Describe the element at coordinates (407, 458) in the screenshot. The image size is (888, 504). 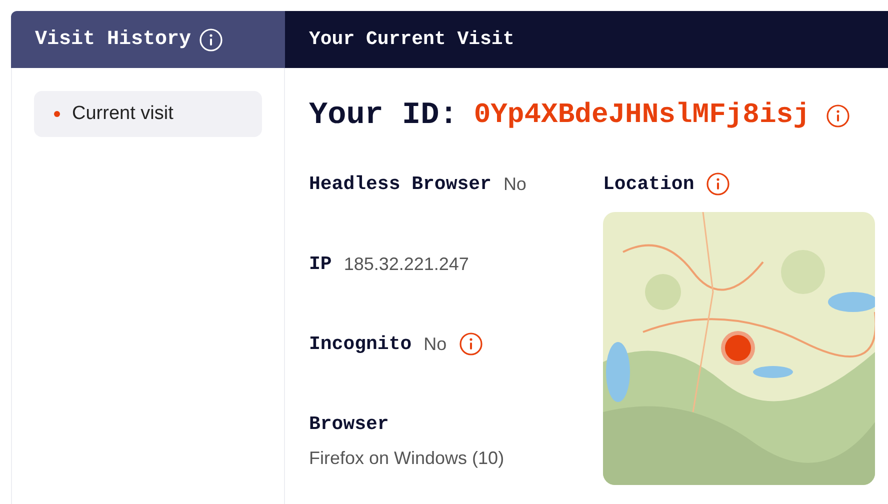
I see `field-value: Firefox on Windows (10)` at that location.